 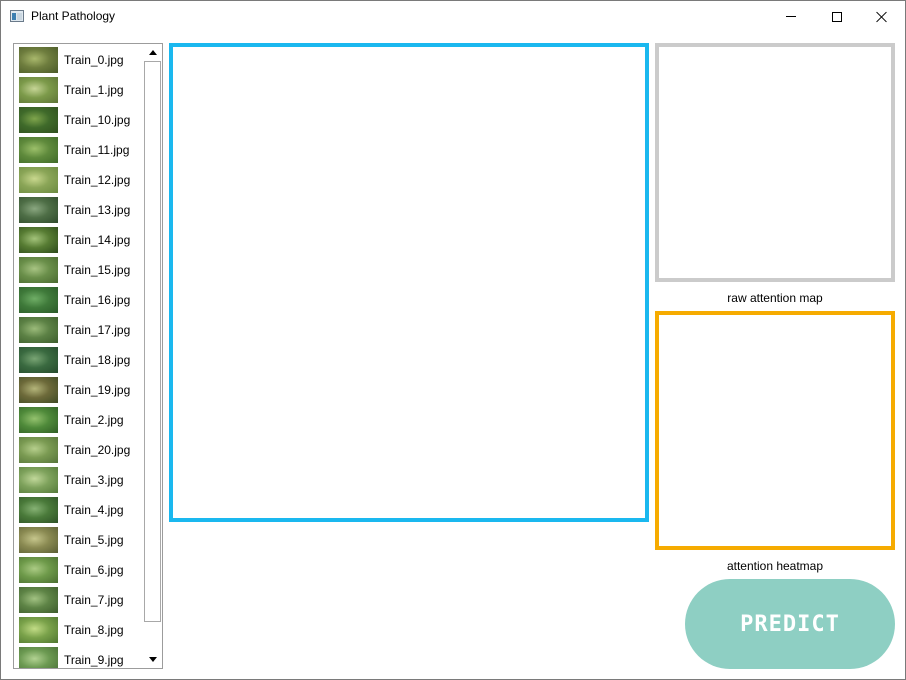 I want to click on maximize-icon, so click(x=837, y=16).